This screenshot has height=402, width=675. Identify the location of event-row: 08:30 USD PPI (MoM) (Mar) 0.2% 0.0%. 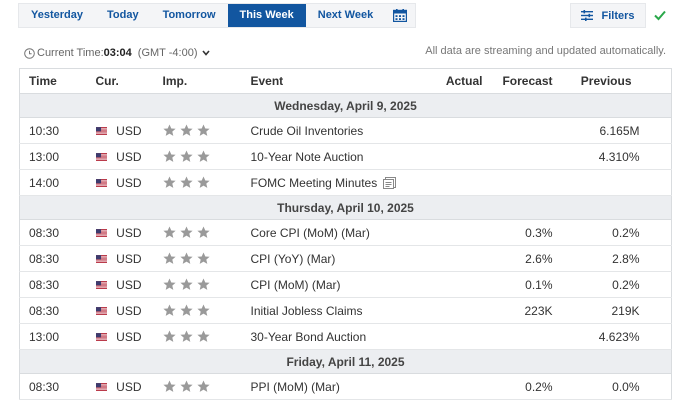
(345, 386).